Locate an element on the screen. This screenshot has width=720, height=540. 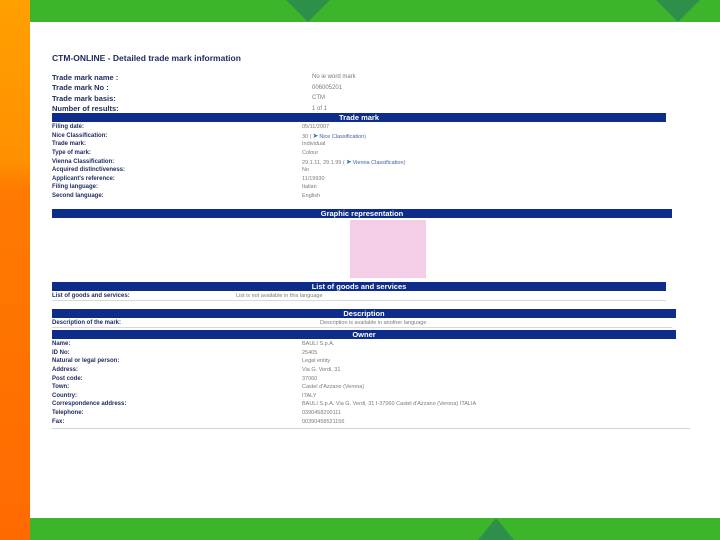
row-value: Via G. Verdi, 31 is located at coordinates (321, 370).